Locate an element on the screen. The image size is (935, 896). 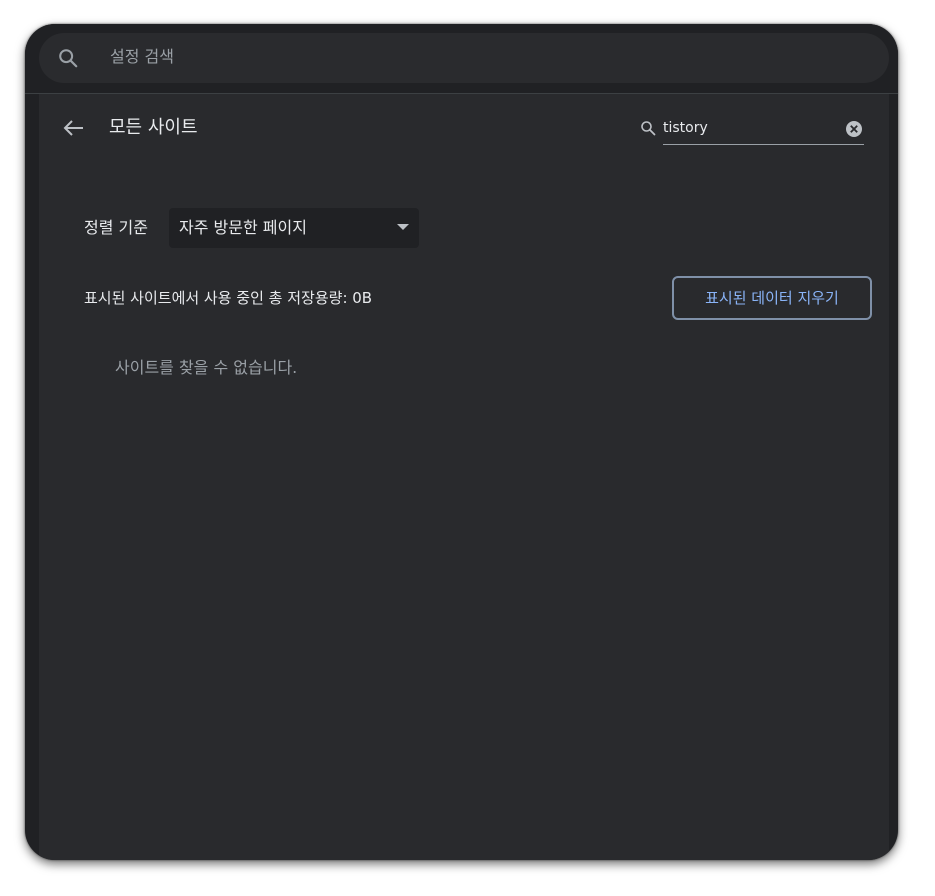
settings-search-placeholder: 설정 검색 is located at coordinates (142, 56).